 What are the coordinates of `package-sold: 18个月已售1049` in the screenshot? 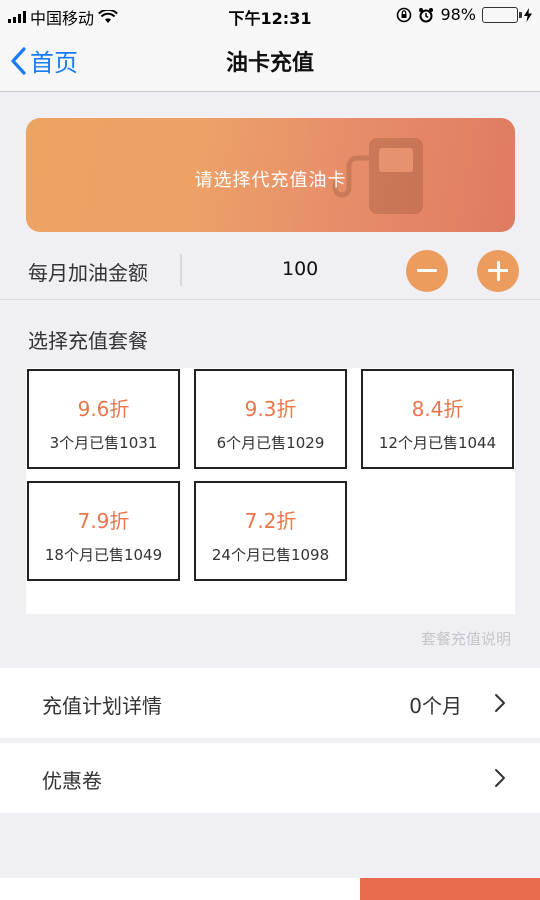 It's located at (103, 555).